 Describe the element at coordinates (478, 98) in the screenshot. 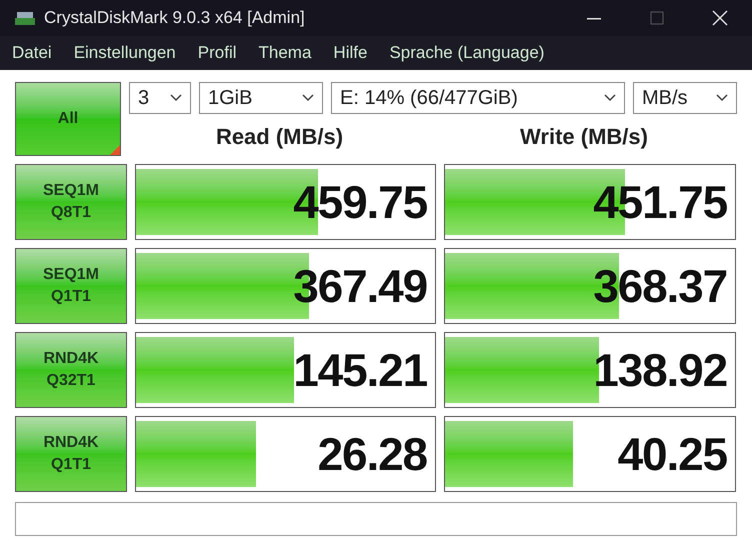

I see `dropdown: E: 14% (66/477GiB)` at that location.